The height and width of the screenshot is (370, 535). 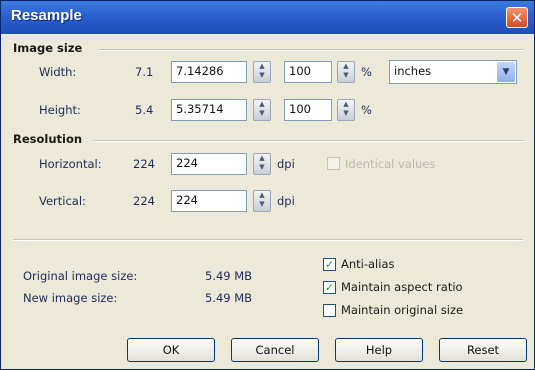 What do you see at coordinates (58, 72) in the screenshot?
I see `width-label: Width:` at bounding box center [58, 72].